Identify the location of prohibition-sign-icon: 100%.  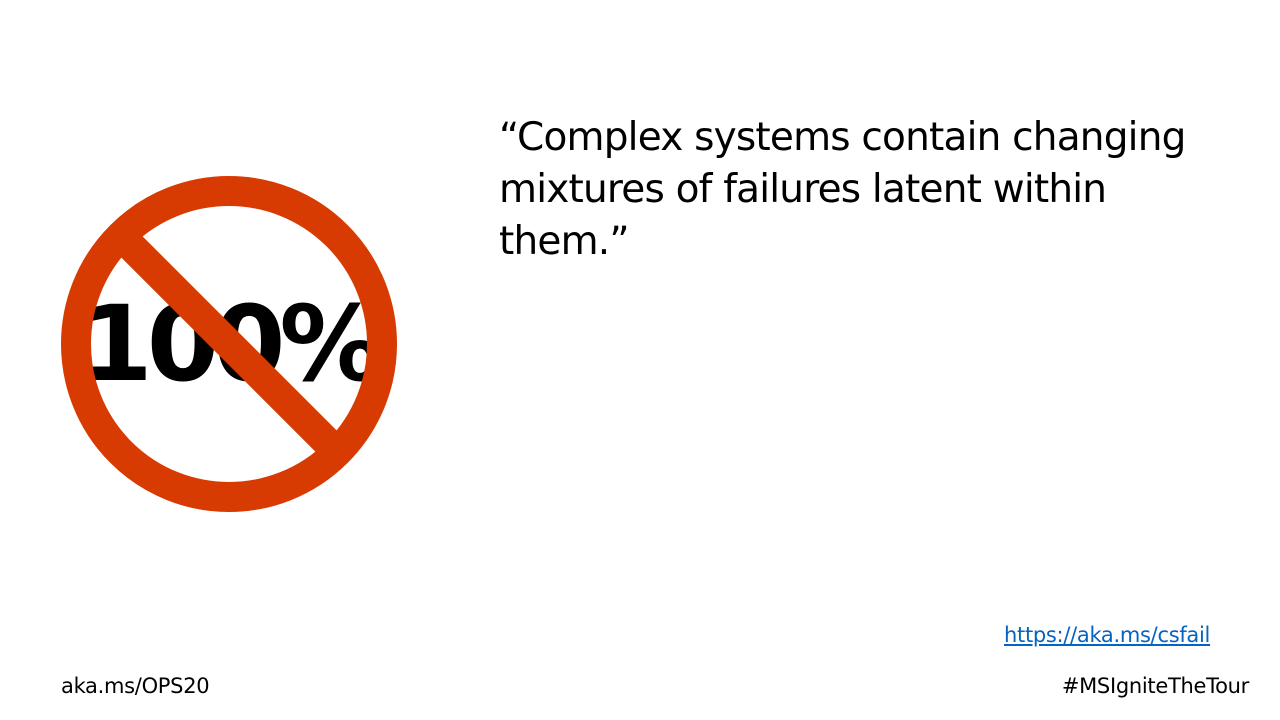
(229, 344).